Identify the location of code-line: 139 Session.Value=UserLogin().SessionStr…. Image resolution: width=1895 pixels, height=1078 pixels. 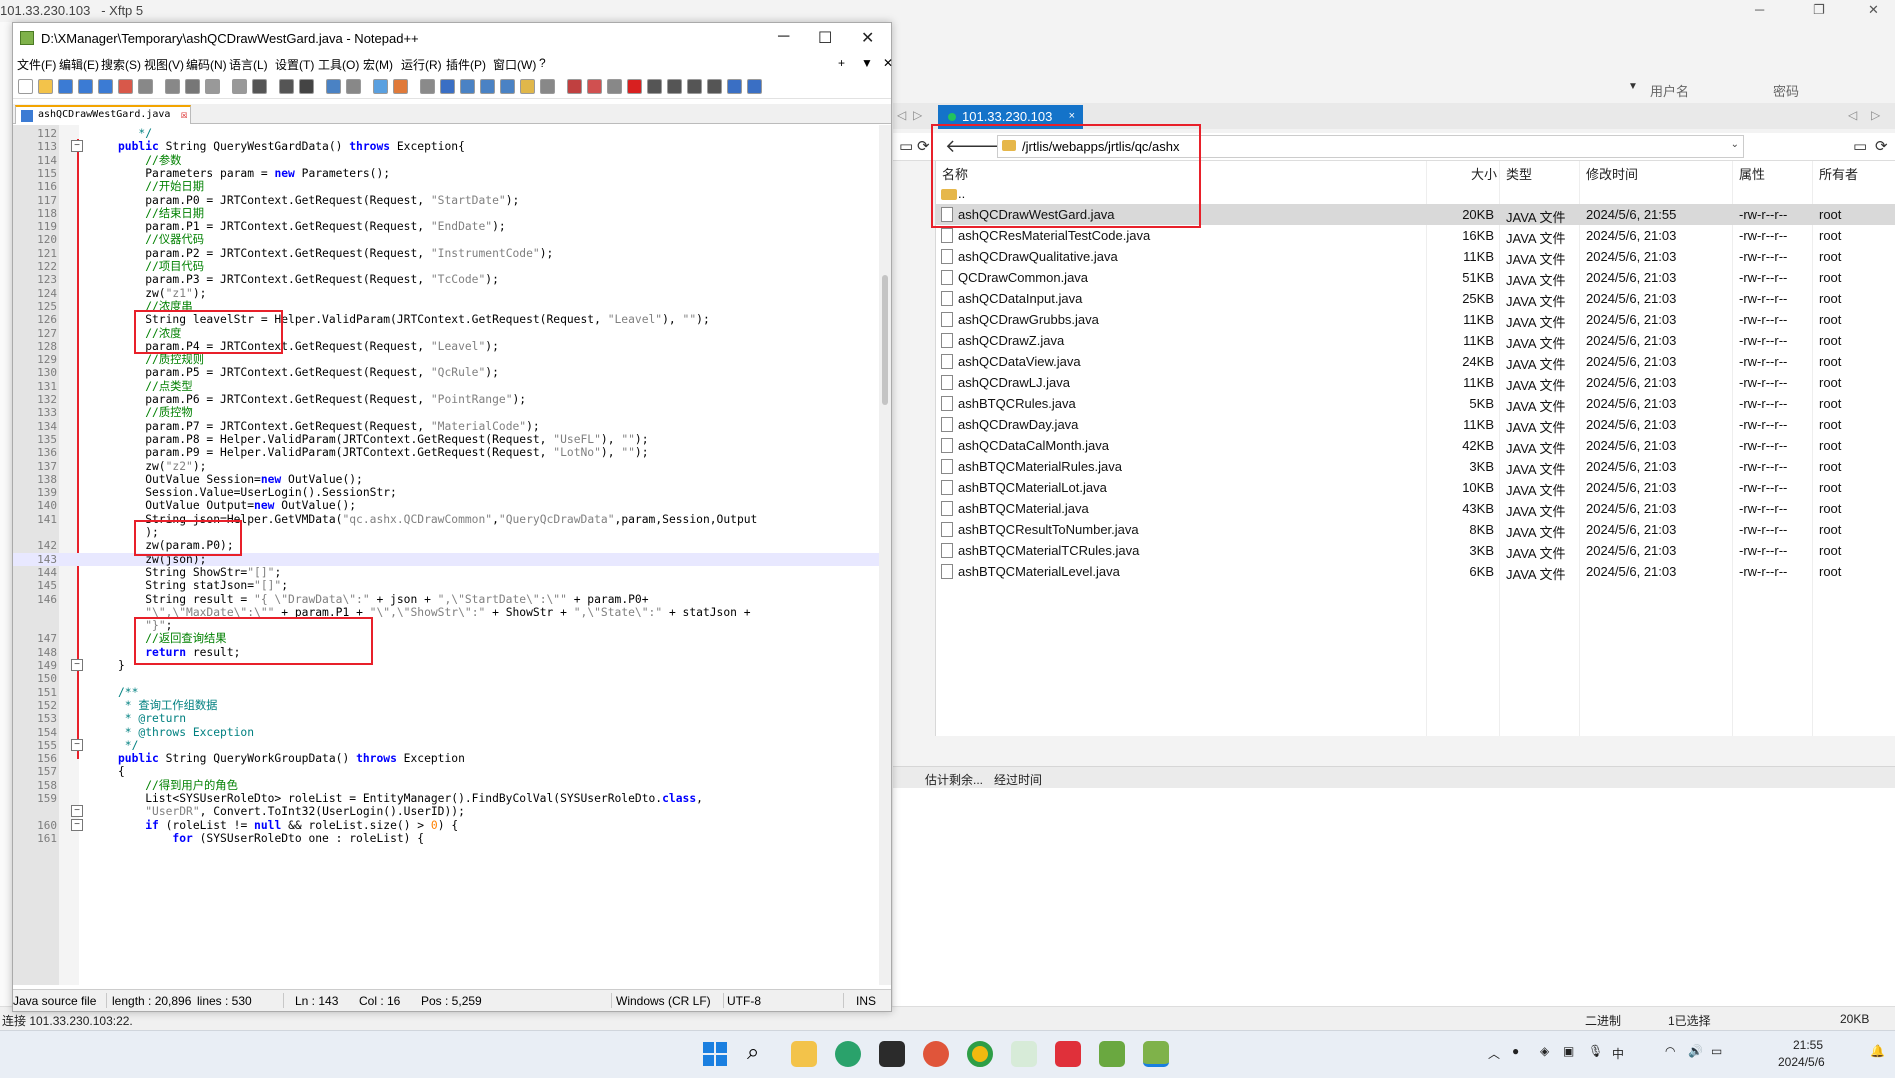
(446, 492).